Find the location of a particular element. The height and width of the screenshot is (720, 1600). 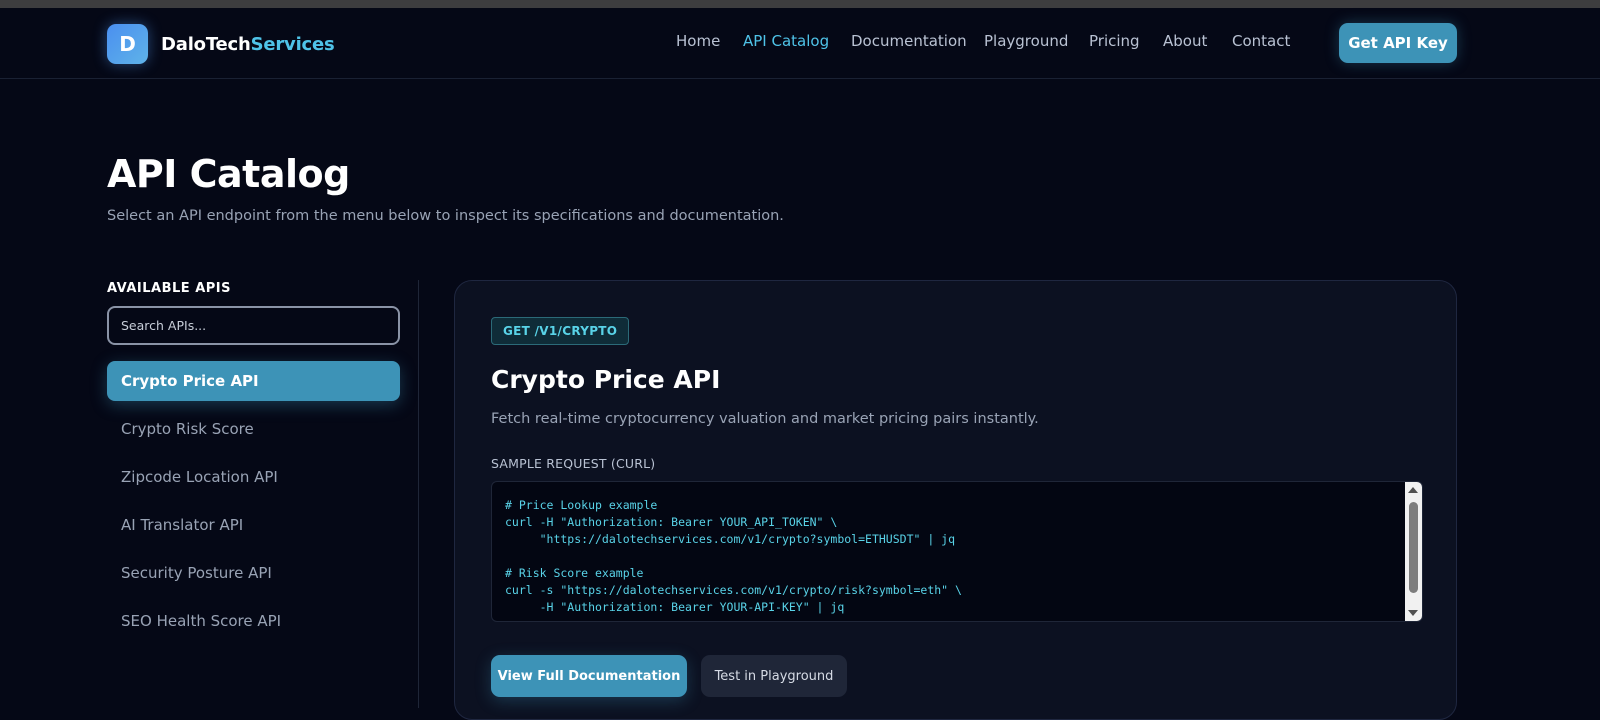

sidebar-item-crypto-price-api: Crypto Price API is located at coordinates (253, 381).